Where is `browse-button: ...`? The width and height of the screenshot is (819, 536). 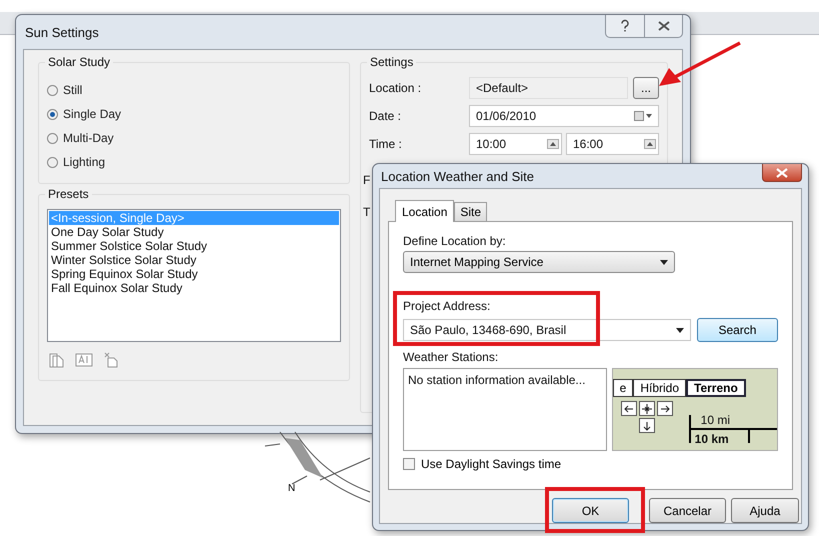
browse-button: ... is located at coordinates (646, 88).